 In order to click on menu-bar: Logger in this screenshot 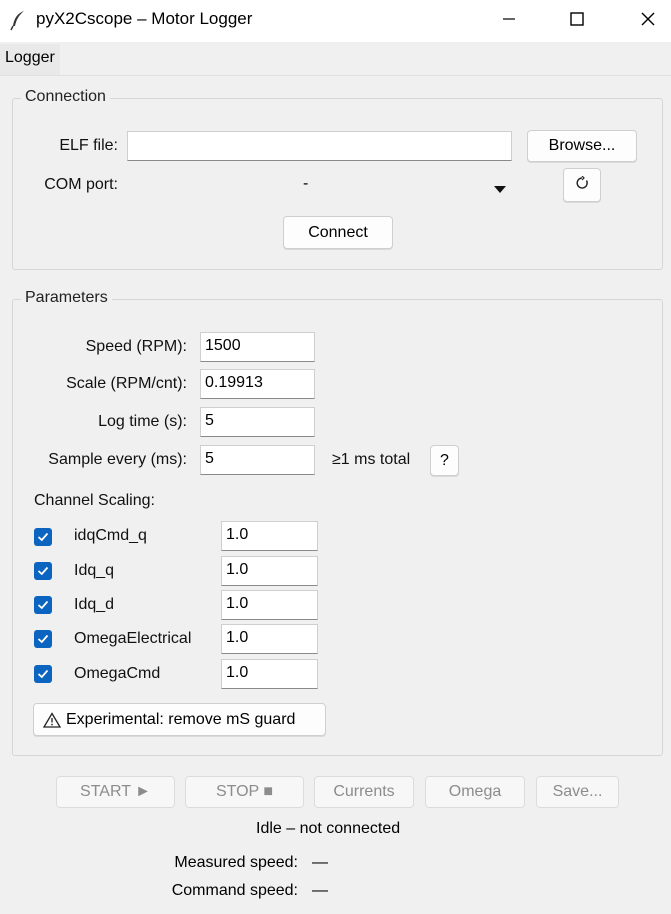, I will do `click(335, 60)`.